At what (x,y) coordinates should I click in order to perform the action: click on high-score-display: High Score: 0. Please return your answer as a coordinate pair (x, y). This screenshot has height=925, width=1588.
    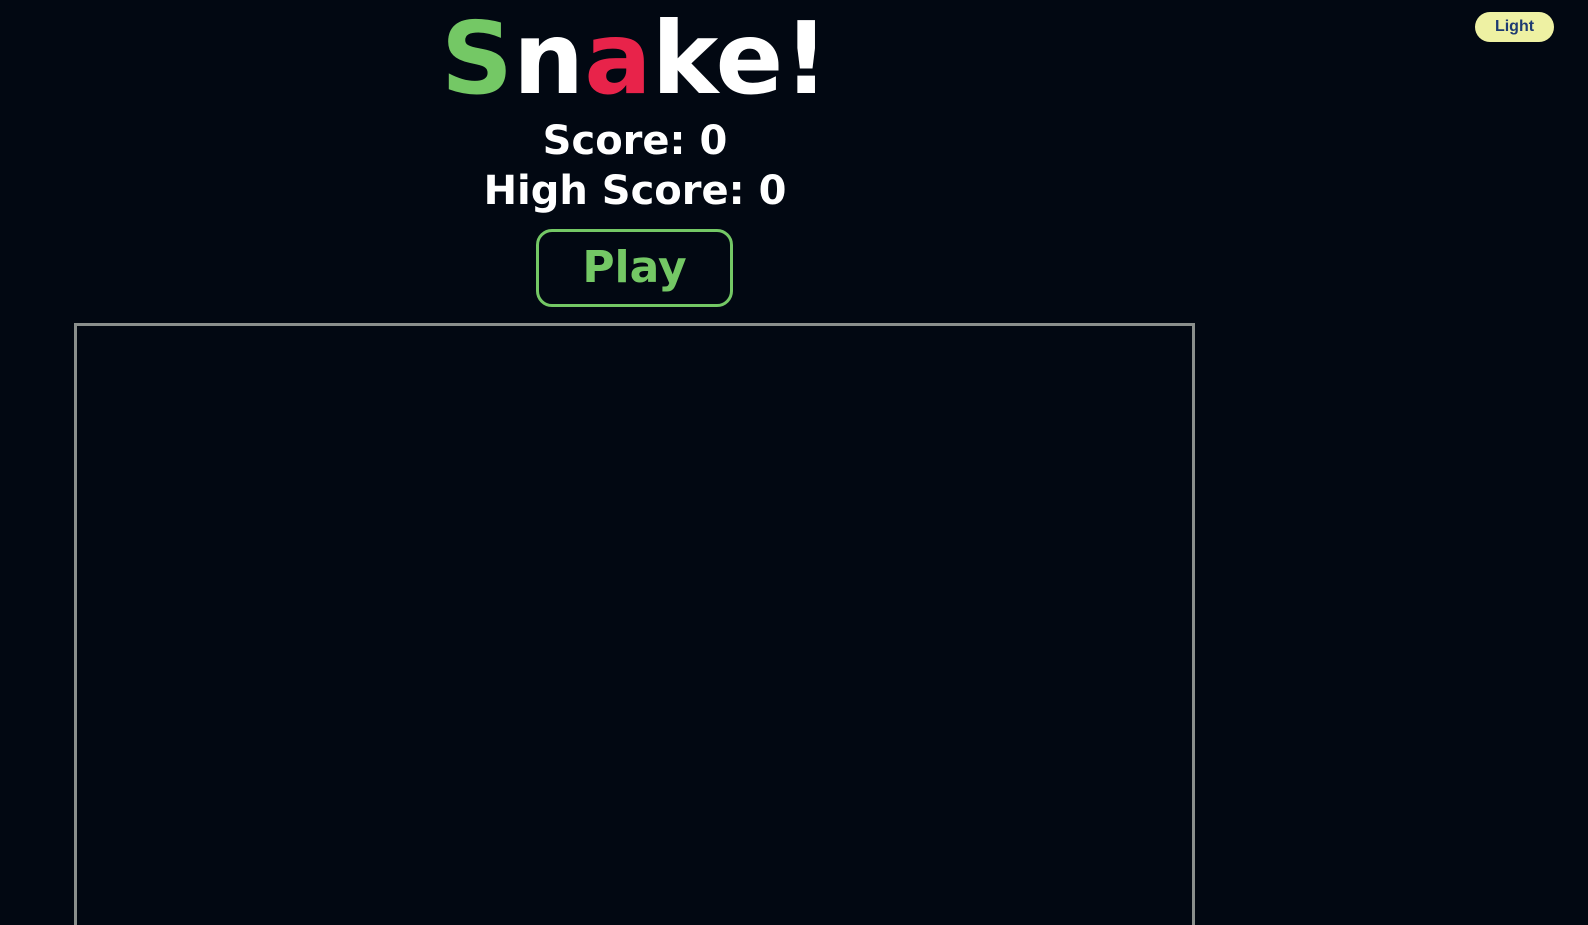
    Looking at the image, I should click on (635, 191).